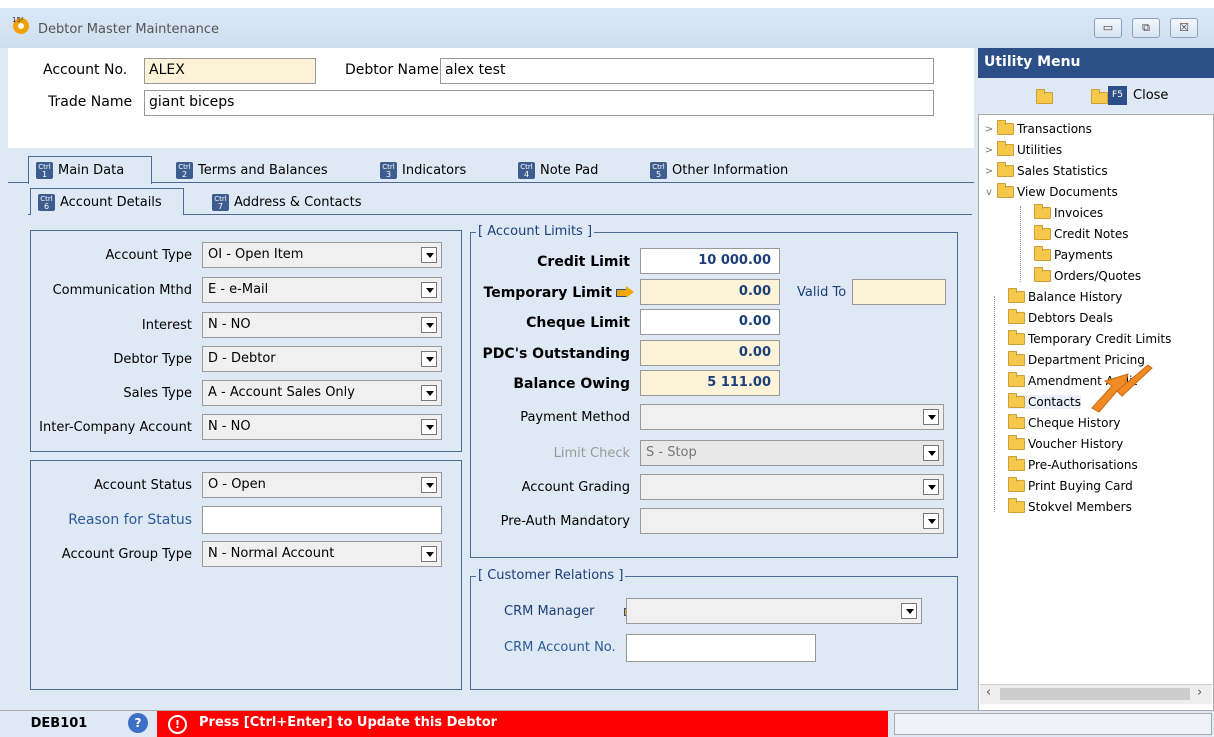 The width and height of the screenshot is (1214, 737). Describe the element at coordinates (322, 485) in the screenshot. I see `account-status-select: O - Open` at that location.